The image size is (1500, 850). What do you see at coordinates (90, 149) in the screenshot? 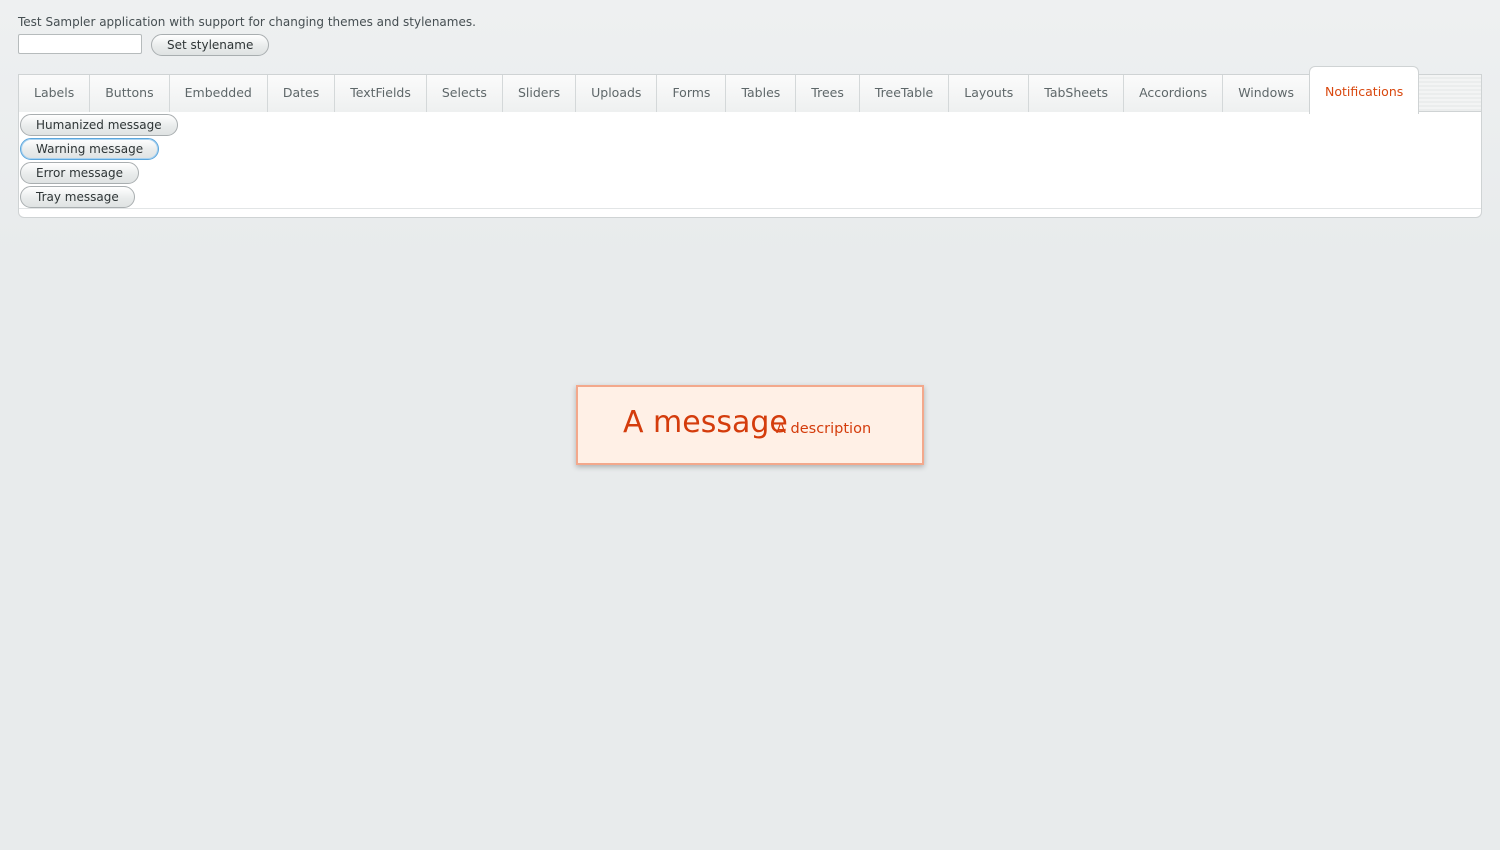
I see `warning-message-button: Warning message` at bounding box center [90, 149].